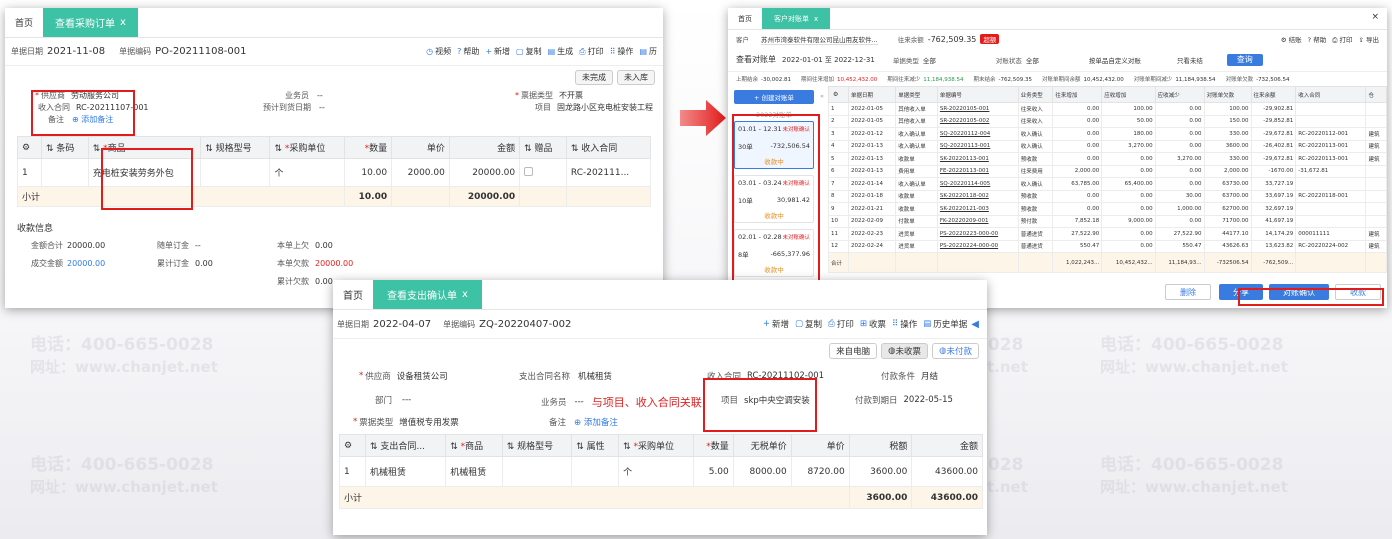  I want to click on cell-tax: 3600.00, so click(880, 471).